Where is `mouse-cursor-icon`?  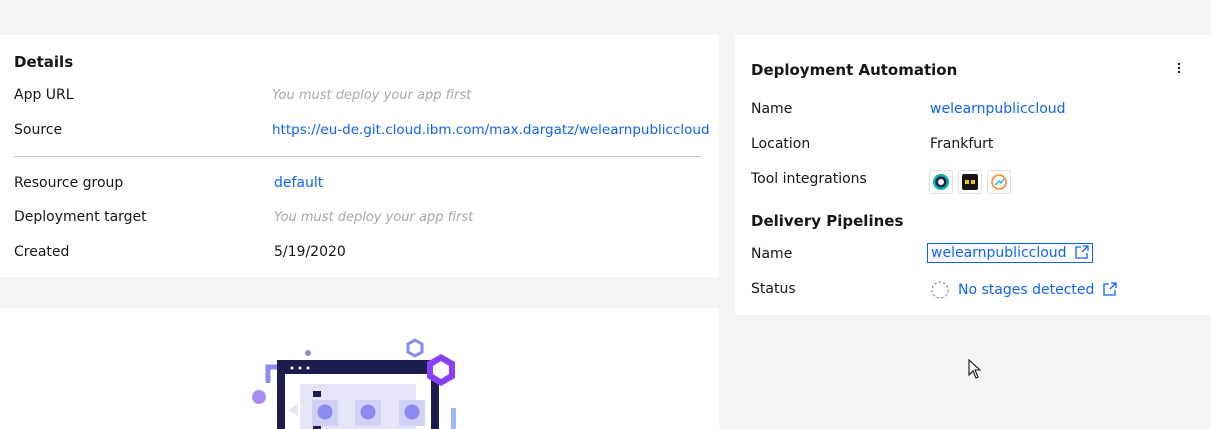 mouse-cursor-icon is located at coordinates (975, 369).